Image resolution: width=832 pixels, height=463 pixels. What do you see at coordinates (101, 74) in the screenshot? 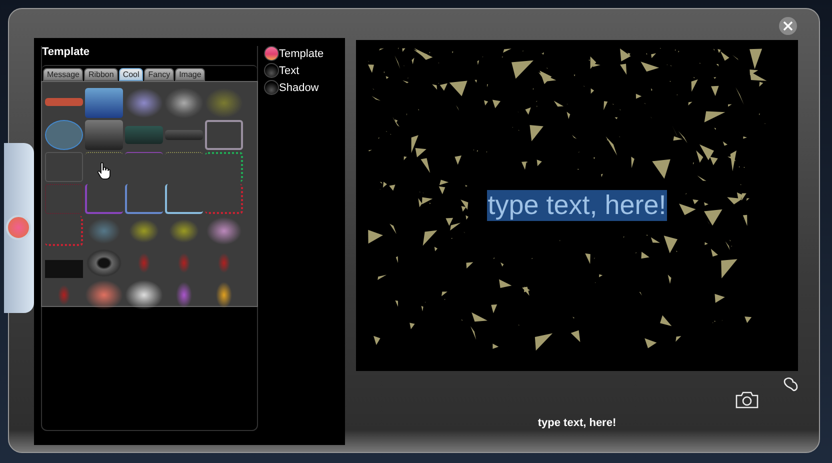
I see `template-tab: Ribbon` at bounding box center [101, 74].